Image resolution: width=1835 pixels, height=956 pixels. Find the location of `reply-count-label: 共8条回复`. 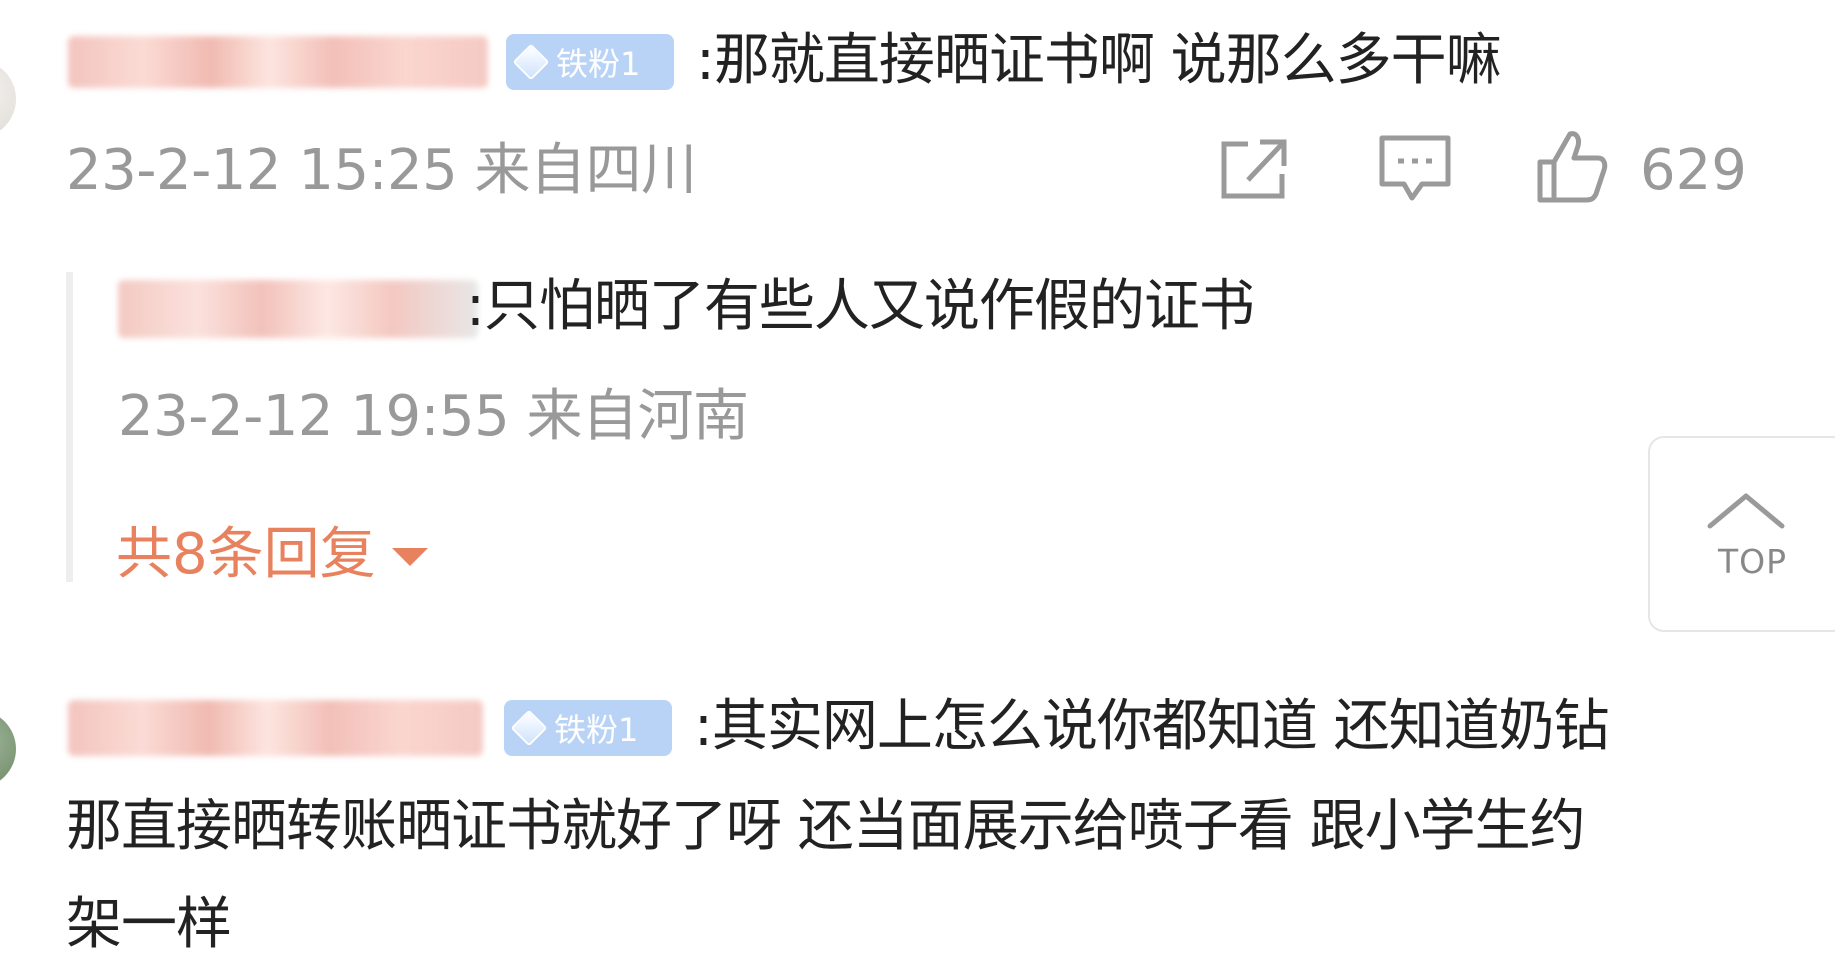

reply-count-label: 共8条回复 is located at coordinates (246, 554).